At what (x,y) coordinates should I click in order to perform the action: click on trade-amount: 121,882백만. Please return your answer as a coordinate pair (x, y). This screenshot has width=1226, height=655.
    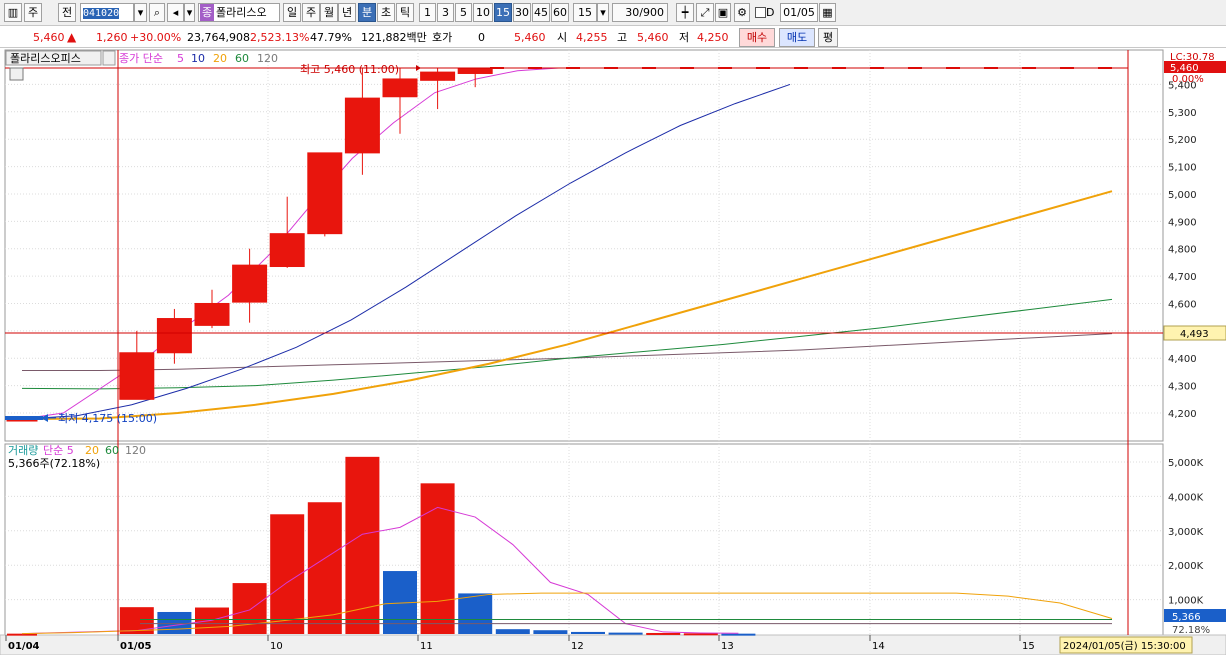
    Looking at the image, I should click on (394, 37).